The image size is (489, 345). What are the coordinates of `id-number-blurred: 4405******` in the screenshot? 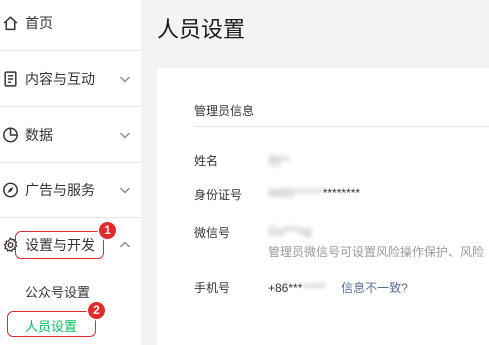 It's located at (295, 193).